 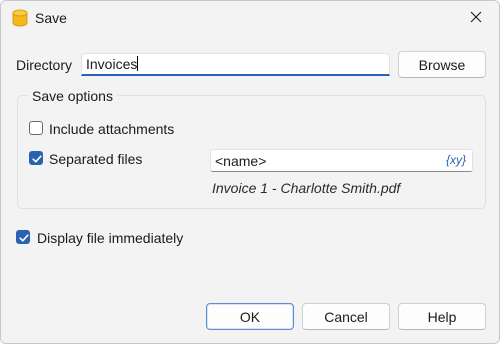 What do you see at coordinates (20, 18) in the screenshot?
I see `app-database-icon` at bounding box center [20, 18].